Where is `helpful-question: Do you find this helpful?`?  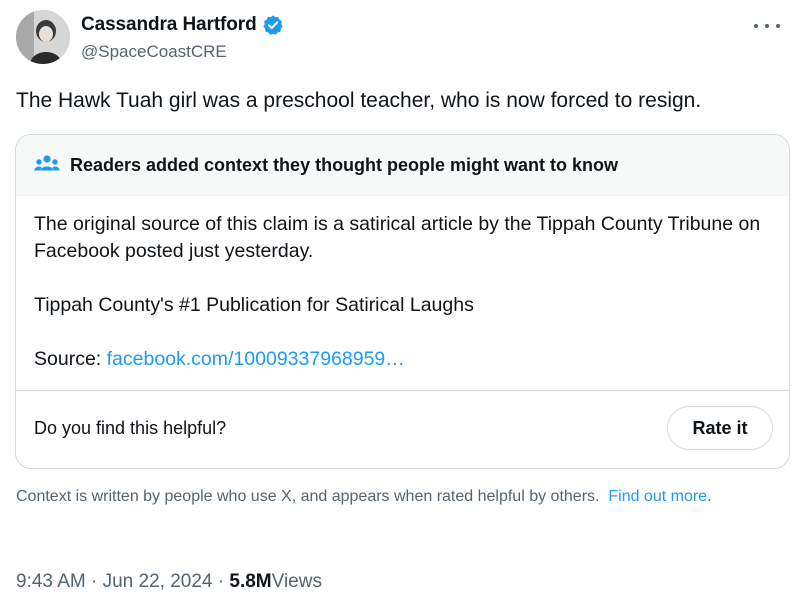
helpful-question: Do you find this helpful? is located at coordinates (130, 428).